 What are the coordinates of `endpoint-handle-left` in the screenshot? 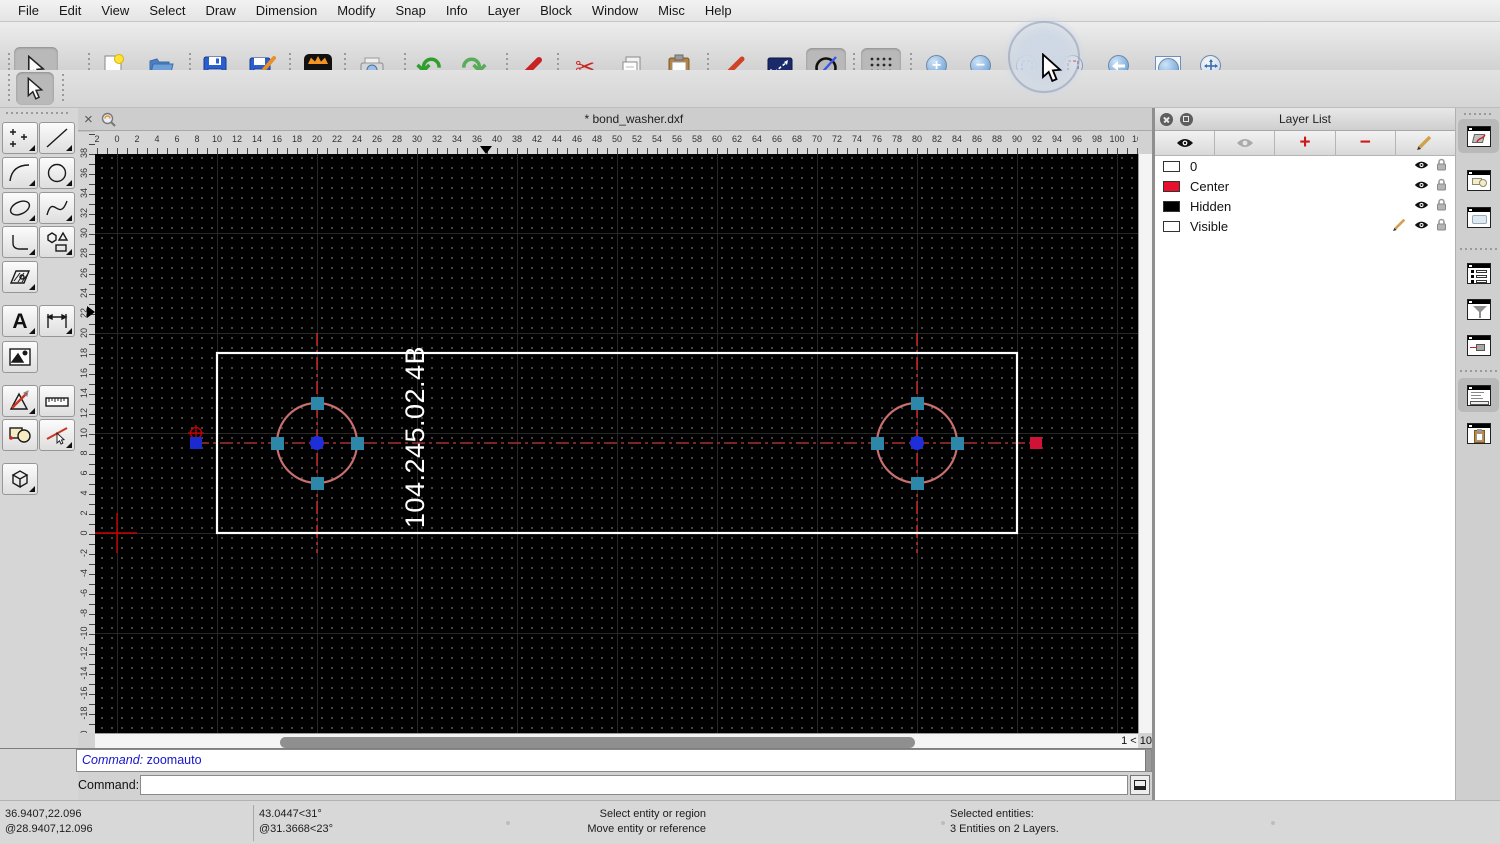 It's located at (196, 443).